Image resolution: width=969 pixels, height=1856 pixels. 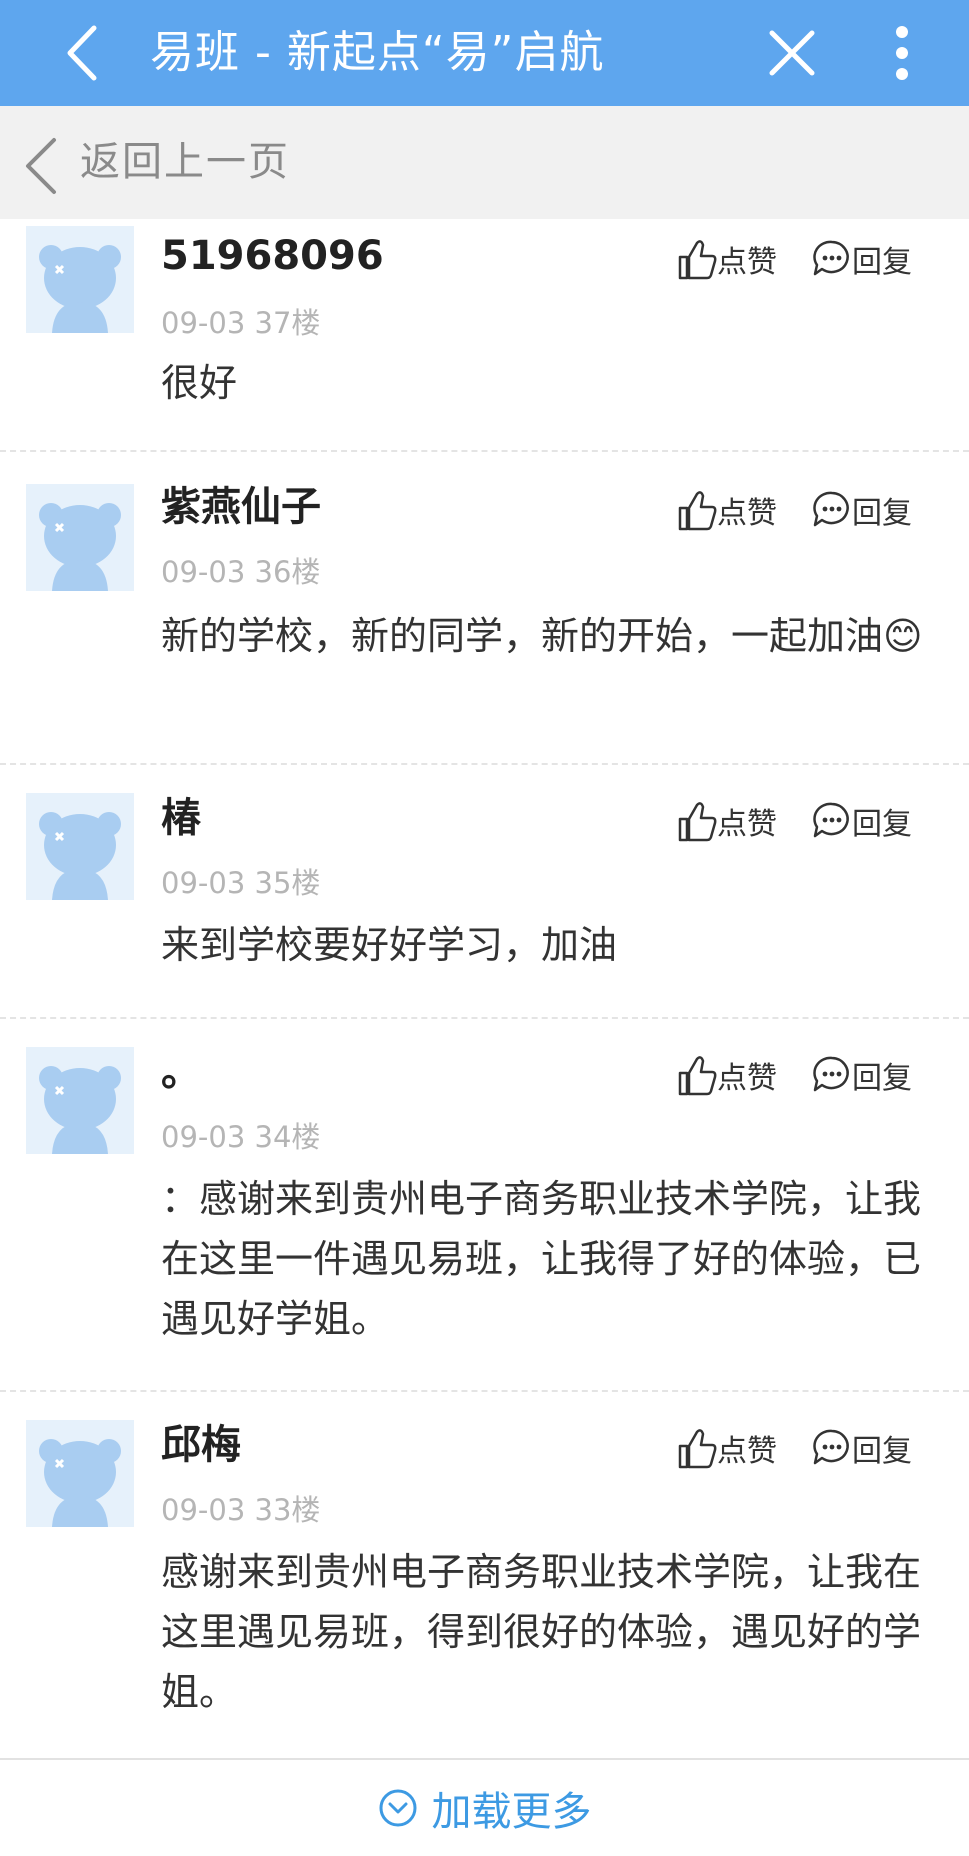 I want to click on chevron-down-circle-icon, so click(x=397, y=1808).